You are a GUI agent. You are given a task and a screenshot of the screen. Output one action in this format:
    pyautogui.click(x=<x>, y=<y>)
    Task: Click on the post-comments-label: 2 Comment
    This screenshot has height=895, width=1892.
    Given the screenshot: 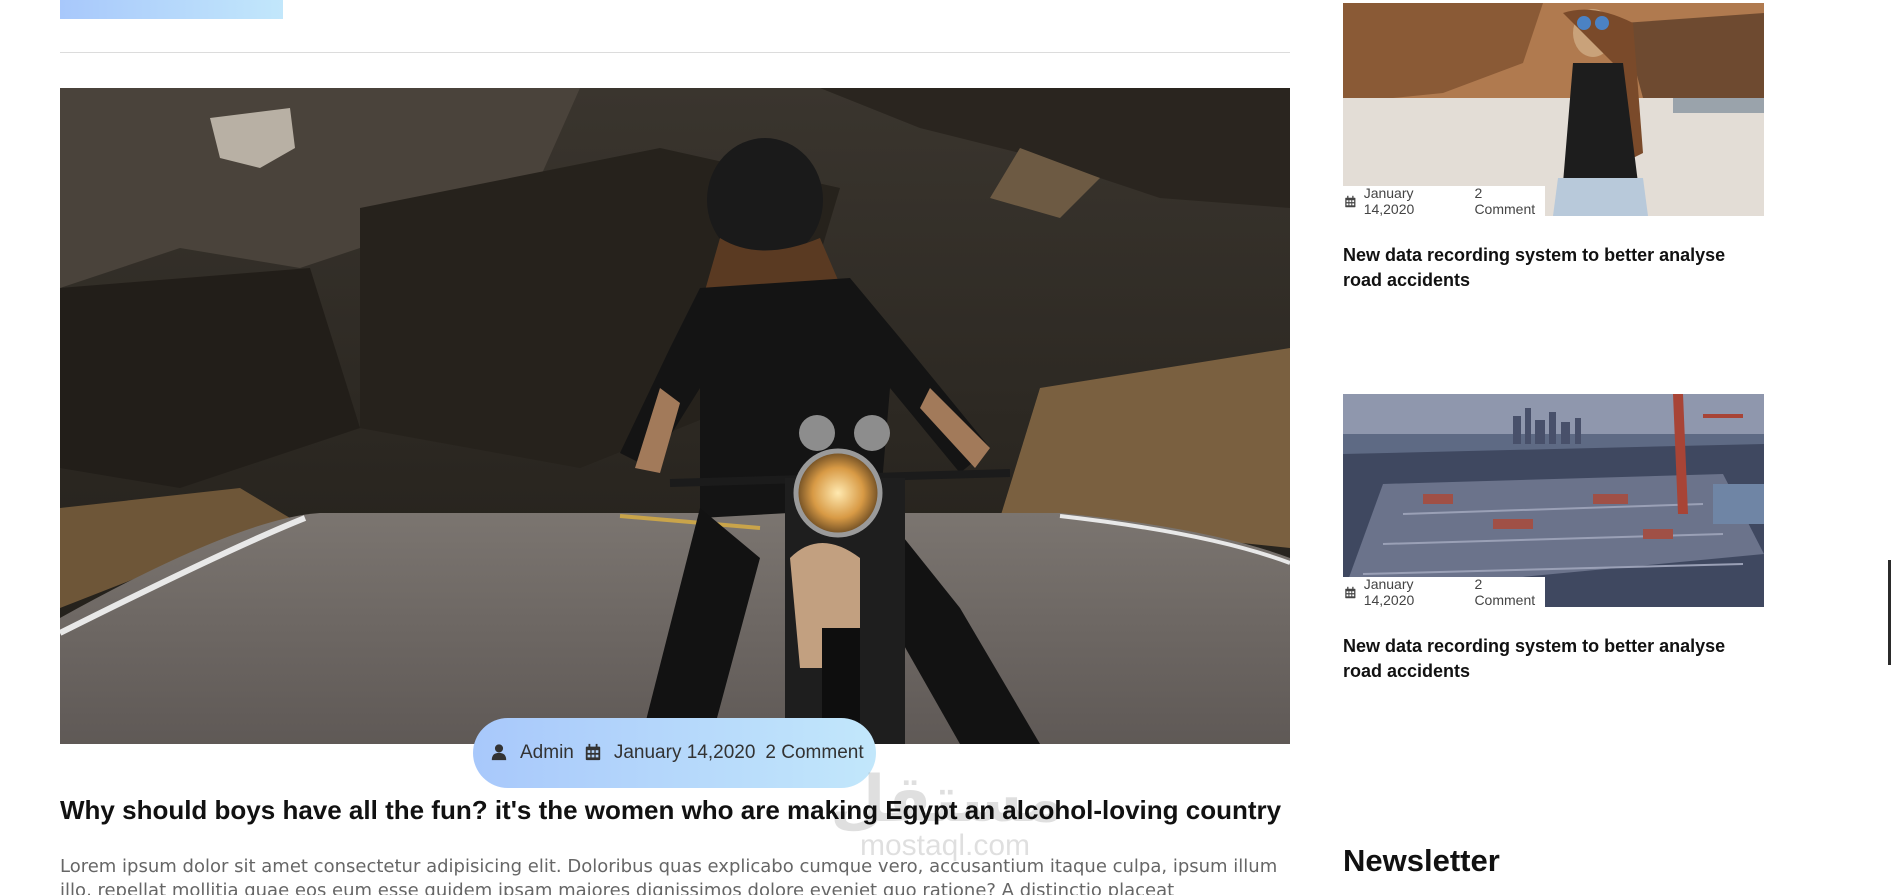 What is the action you would take?
    pyautogui.click(x=814, y=752)
    